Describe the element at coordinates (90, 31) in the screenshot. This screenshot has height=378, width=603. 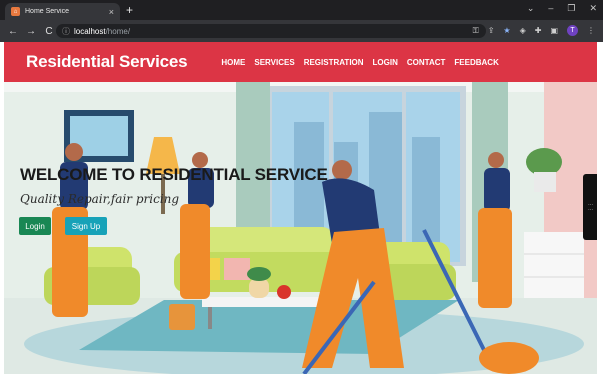
I see `url-host: localhost` at that location.